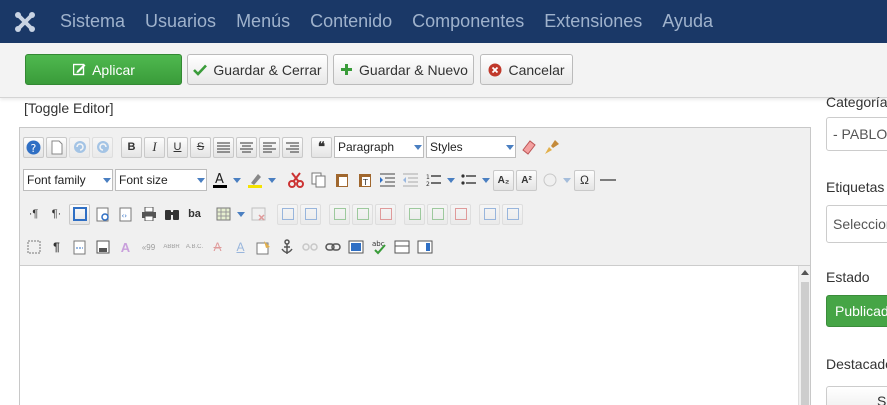 The image size is (887, 405). Describe the element at coordinates (286, 247) in the screenshot. I see `anchor-icon` at that location.